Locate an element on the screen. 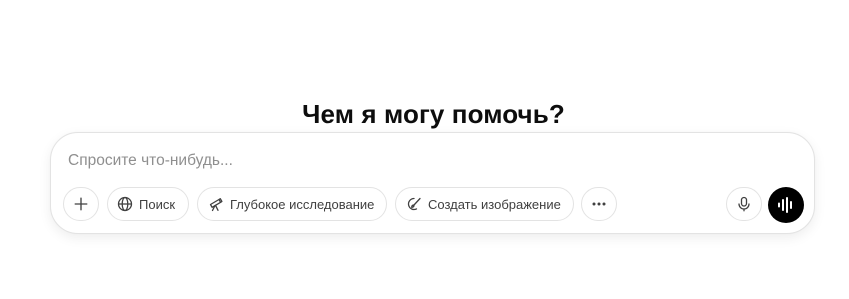  voice-waveform-icon is located at coordinates (786, 205).